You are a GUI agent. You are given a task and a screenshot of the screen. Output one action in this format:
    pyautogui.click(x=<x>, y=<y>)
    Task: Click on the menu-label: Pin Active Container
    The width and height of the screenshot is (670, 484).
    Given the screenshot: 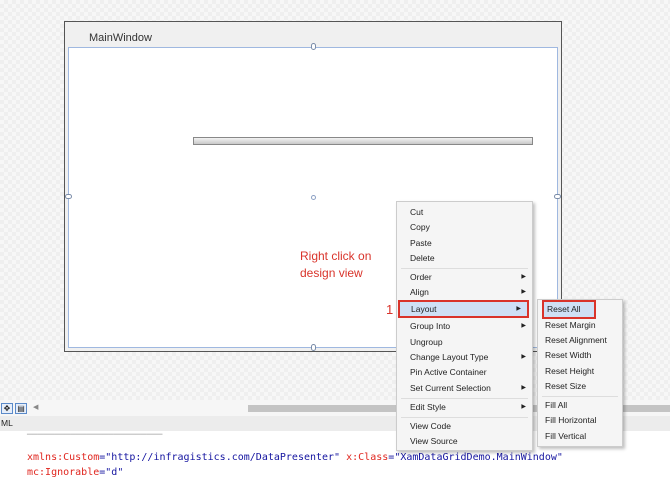 What is the action you would take?
    pyautogui.click(x=448, y=372)
    